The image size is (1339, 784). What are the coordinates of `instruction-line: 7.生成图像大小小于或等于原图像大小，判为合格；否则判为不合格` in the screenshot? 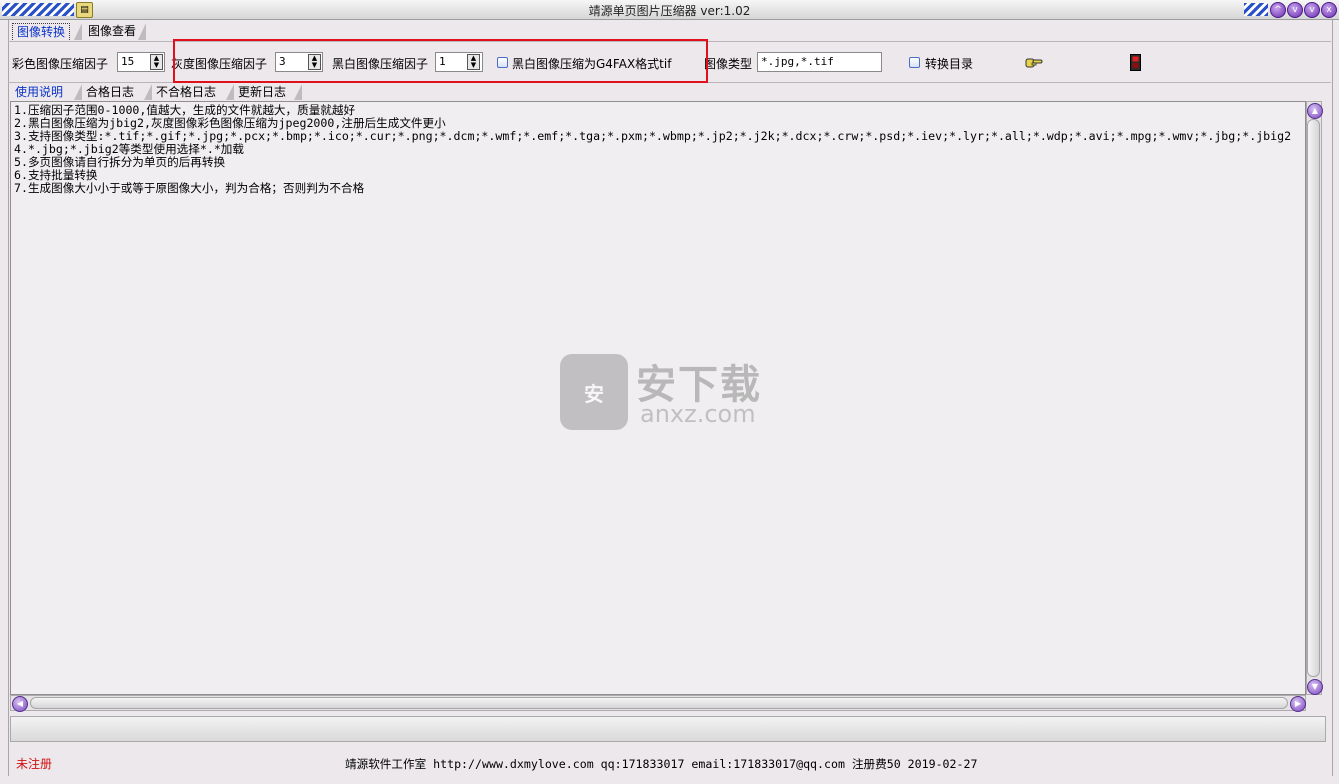 It's located at (189, 188).